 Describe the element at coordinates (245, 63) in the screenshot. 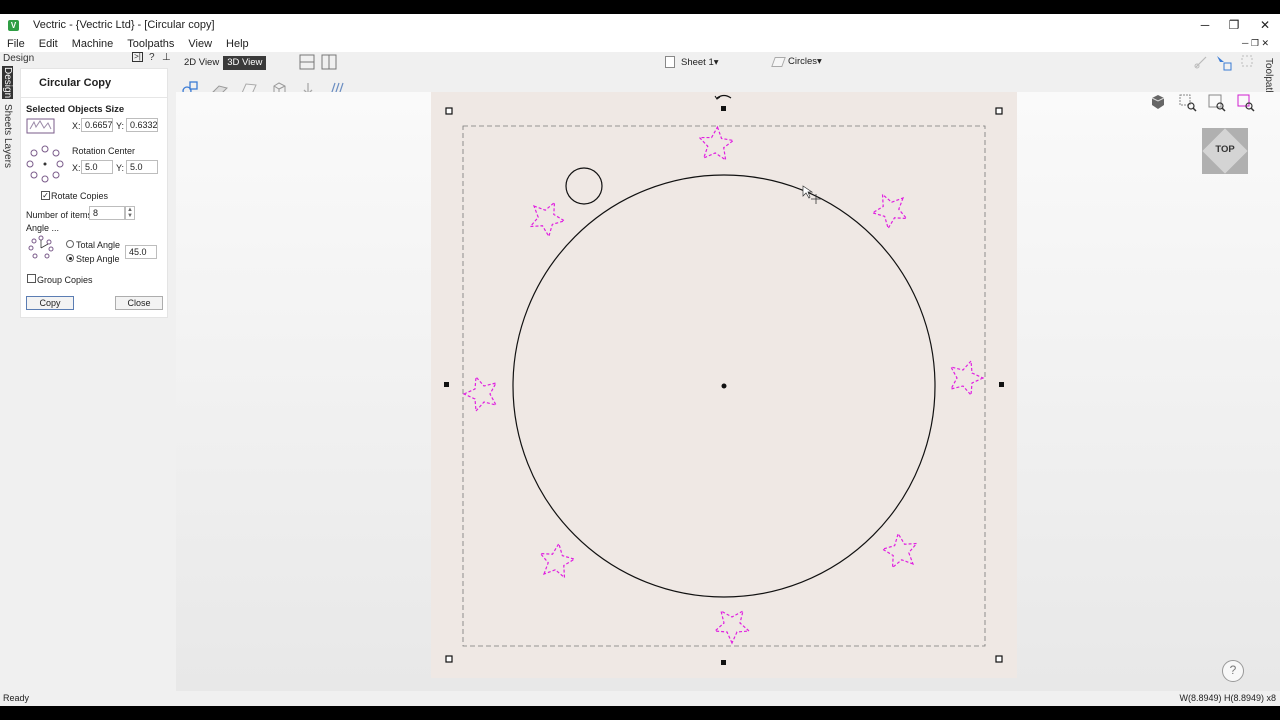

I see `tab-3d-view: 3D View` at that location.